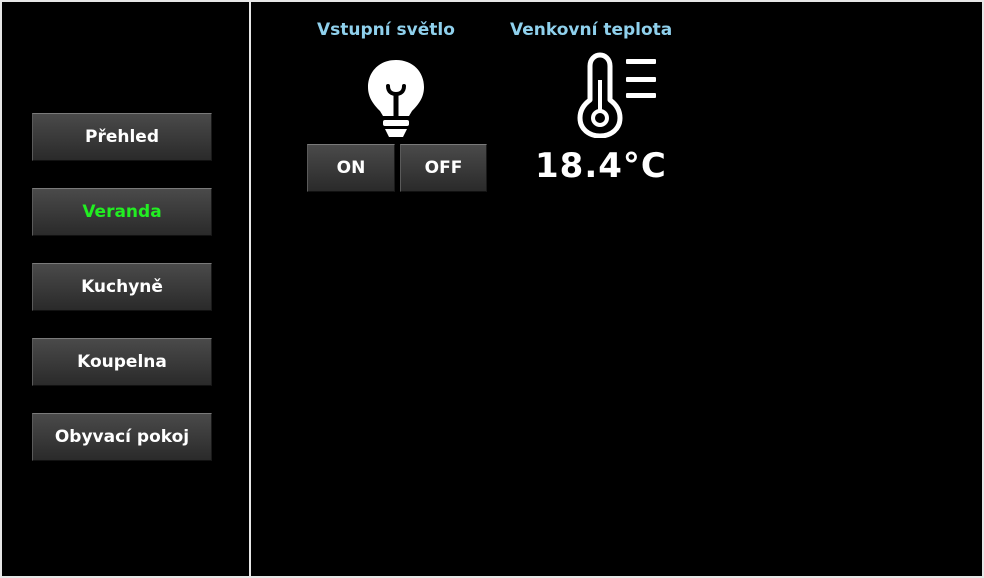 The width and height of the screenshot is (984, 578). What do you see at coordinates (443, 168) in the screenshot?
I see `light-off-button: OFF` at bounding box center [443, 168].